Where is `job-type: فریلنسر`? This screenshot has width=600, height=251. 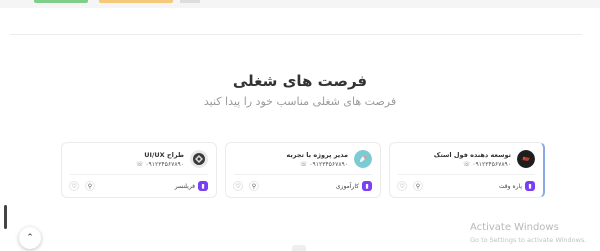
job-type: فریلنسر is located at coordinates (184, 186).